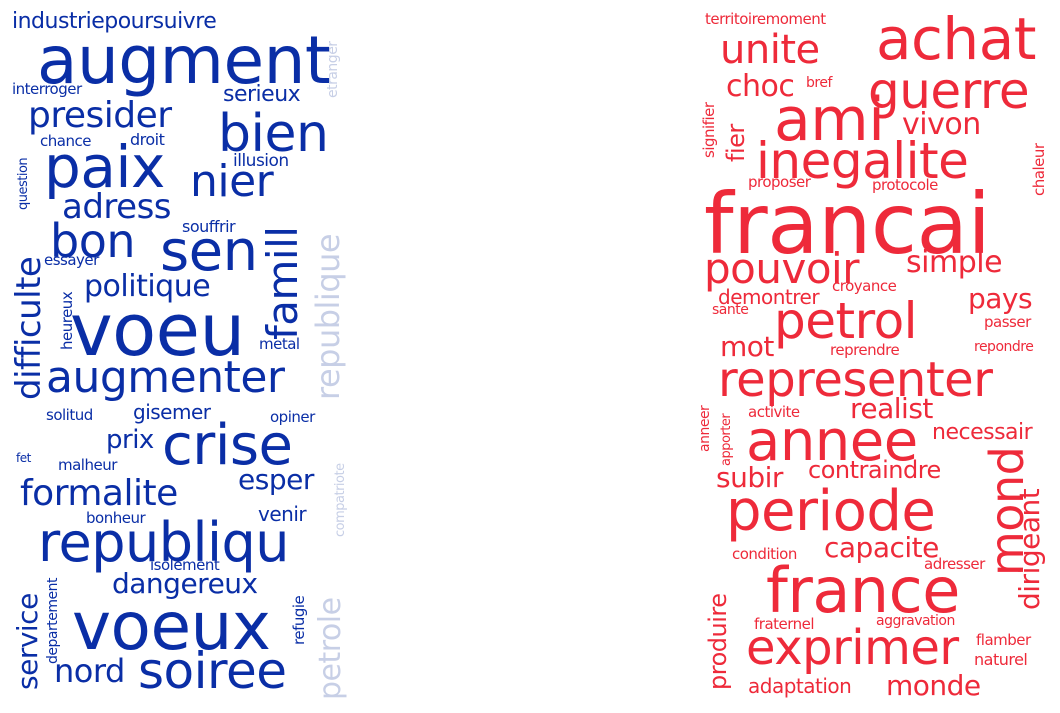 This screenshot has height=713, width=1060. Describe the element at coordinates (69, 415) in the screenshot. I see `word-solitud: solitud` at that location.